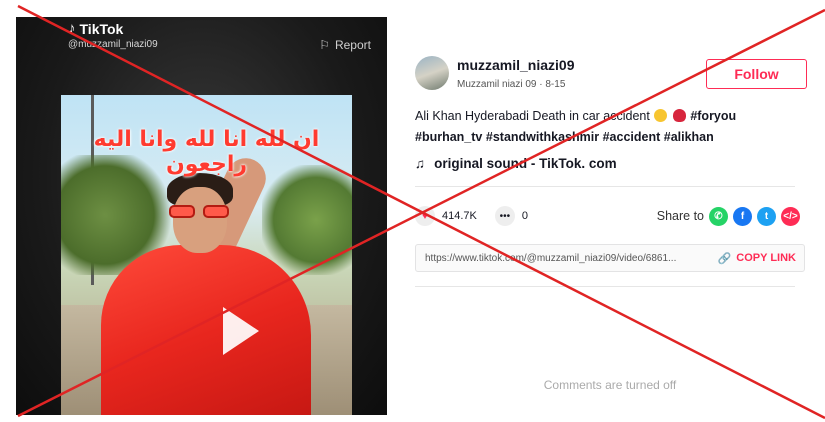 The image size is (825, 422). Describe the element at coordinates (241, 331) in the screenshot. I see `play-icon` at that location.